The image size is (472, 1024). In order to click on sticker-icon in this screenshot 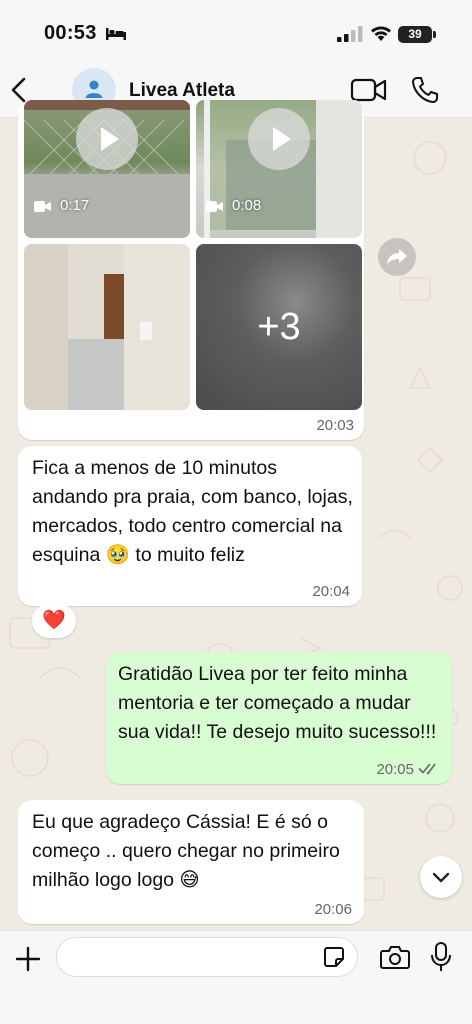, I will do `click(334, 957)`.